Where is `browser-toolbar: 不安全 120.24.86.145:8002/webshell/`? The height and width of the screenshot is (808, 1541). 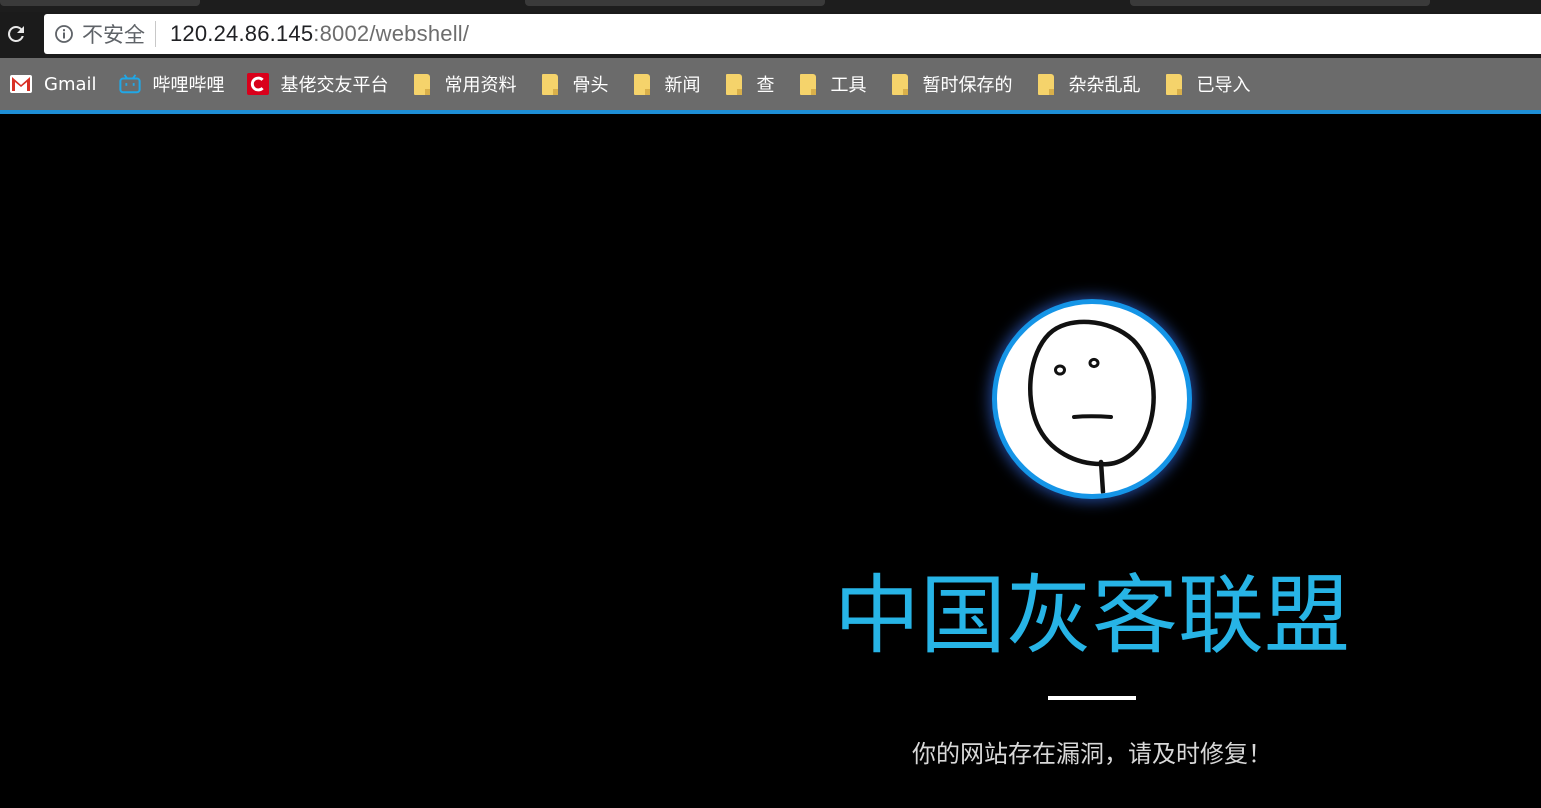 browser-toolbar: 不安全 120.24.86.145:8002/webshell/ is located at coordinates (770, 35).